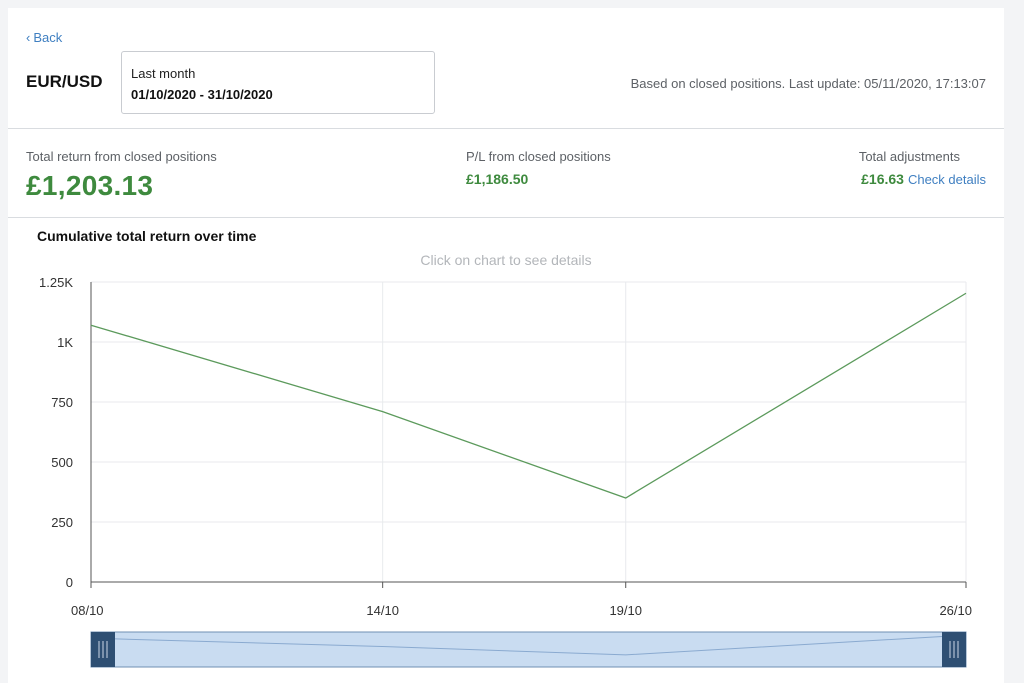  What do you see at coordinates (954, 649) in the screenshot?
I see `navigator-handle-right` at bounding box center [954, 649].